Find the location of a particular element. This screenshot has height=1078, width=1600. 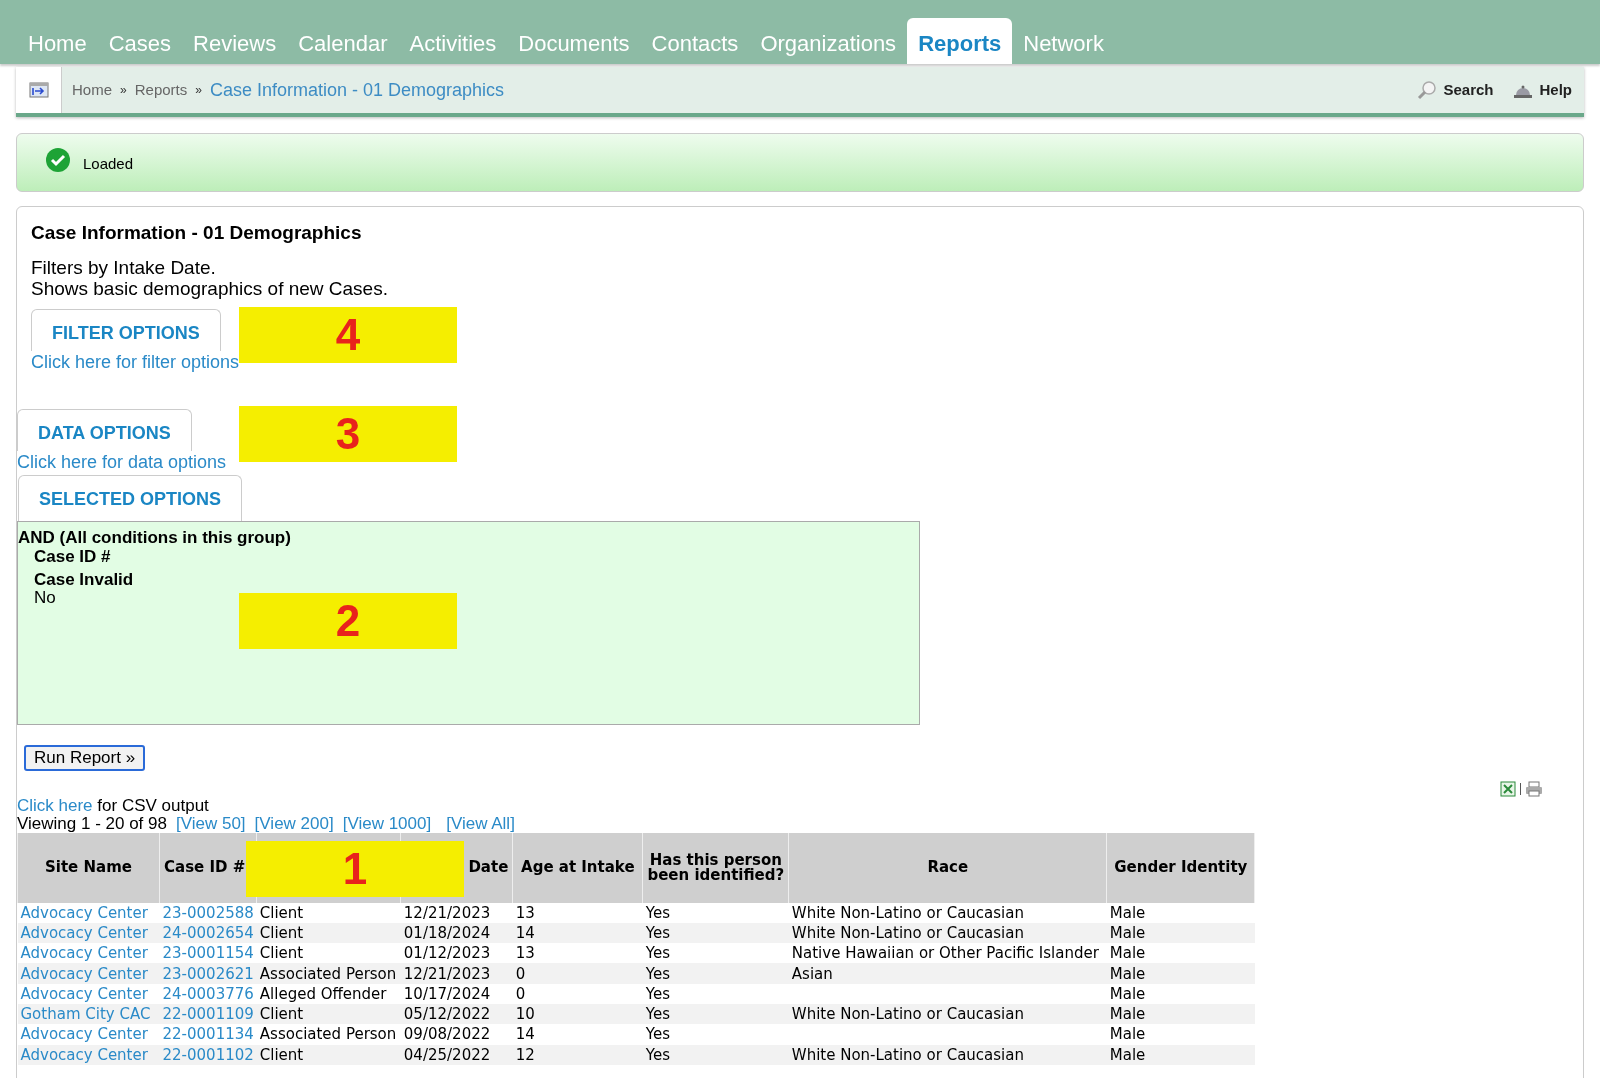

table-cell: Asian is located at coordinates (947, 973).